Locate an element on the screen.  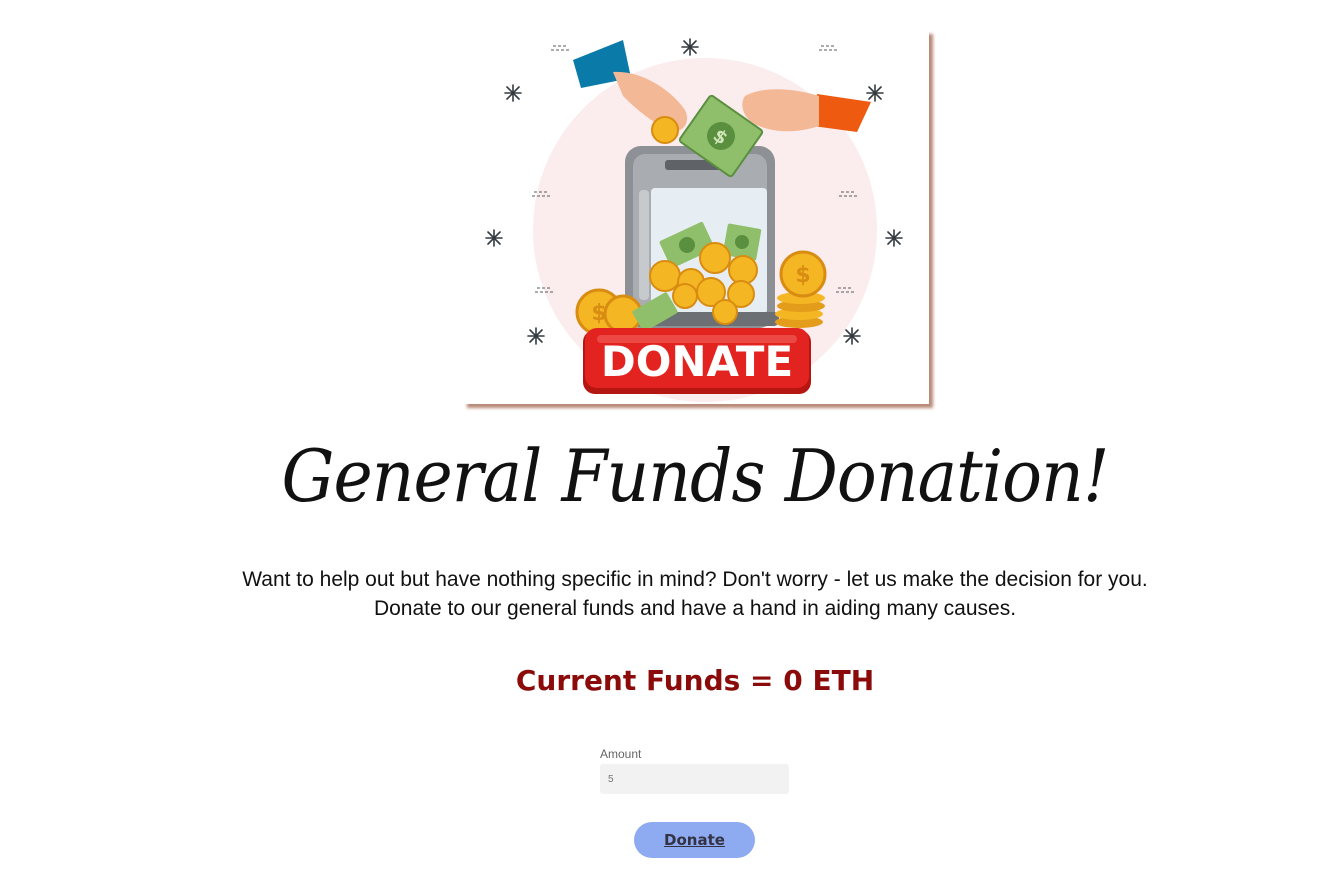
amount-label: Amount is located at coordinates (621, 754).